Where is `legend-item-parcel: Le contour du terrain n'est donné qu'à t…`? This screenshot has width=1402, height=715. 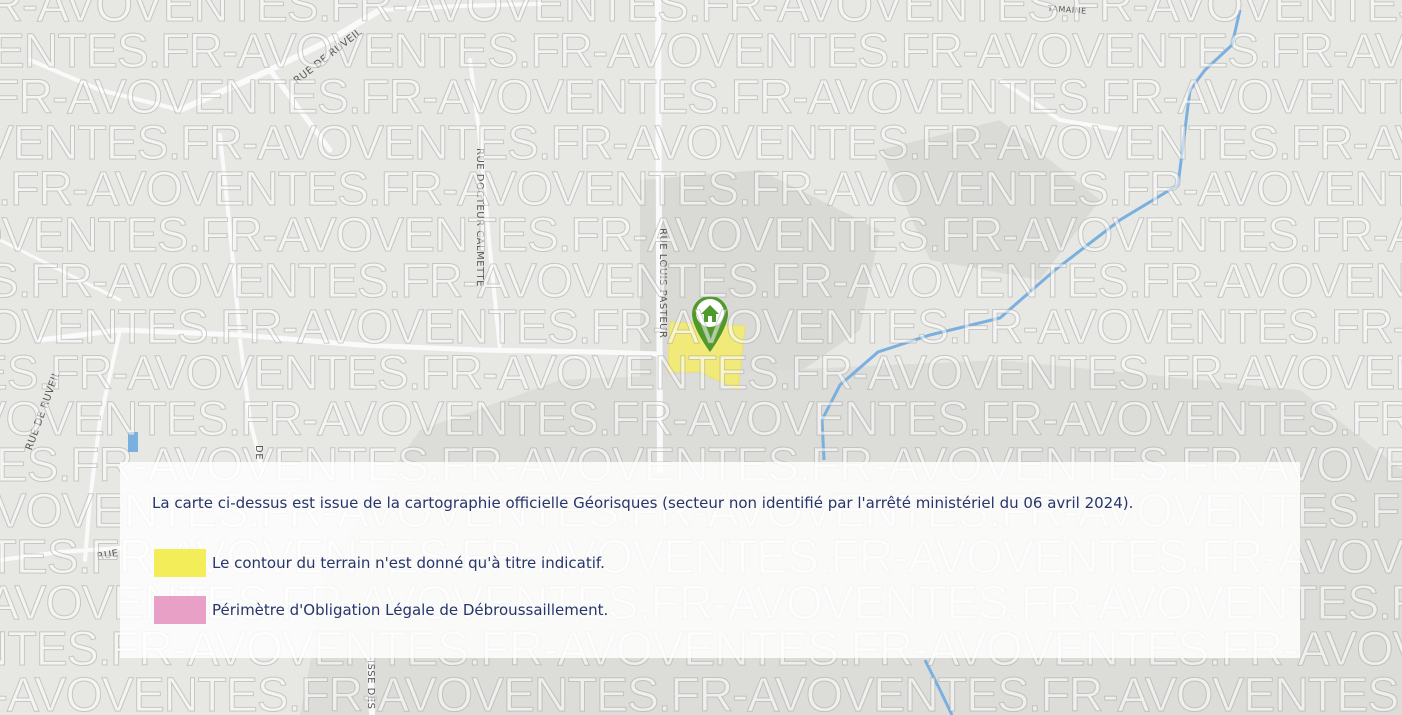
legend-item-parcel: Le contour du terrain n'est donné qu'à t… is located at coordinates (379, 563).